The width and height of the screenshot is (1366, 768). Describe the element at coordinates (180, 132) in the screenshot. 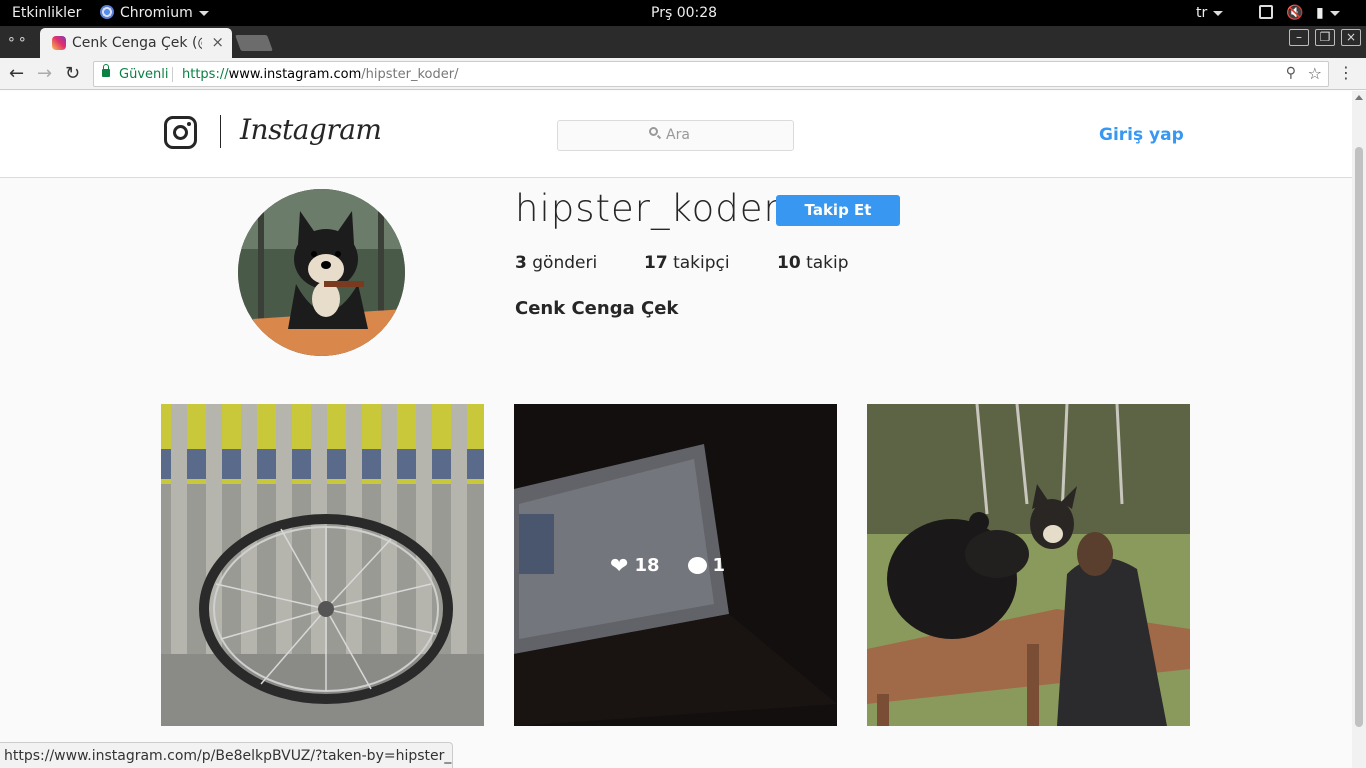

I see `instagram-camera-icon` at that location.